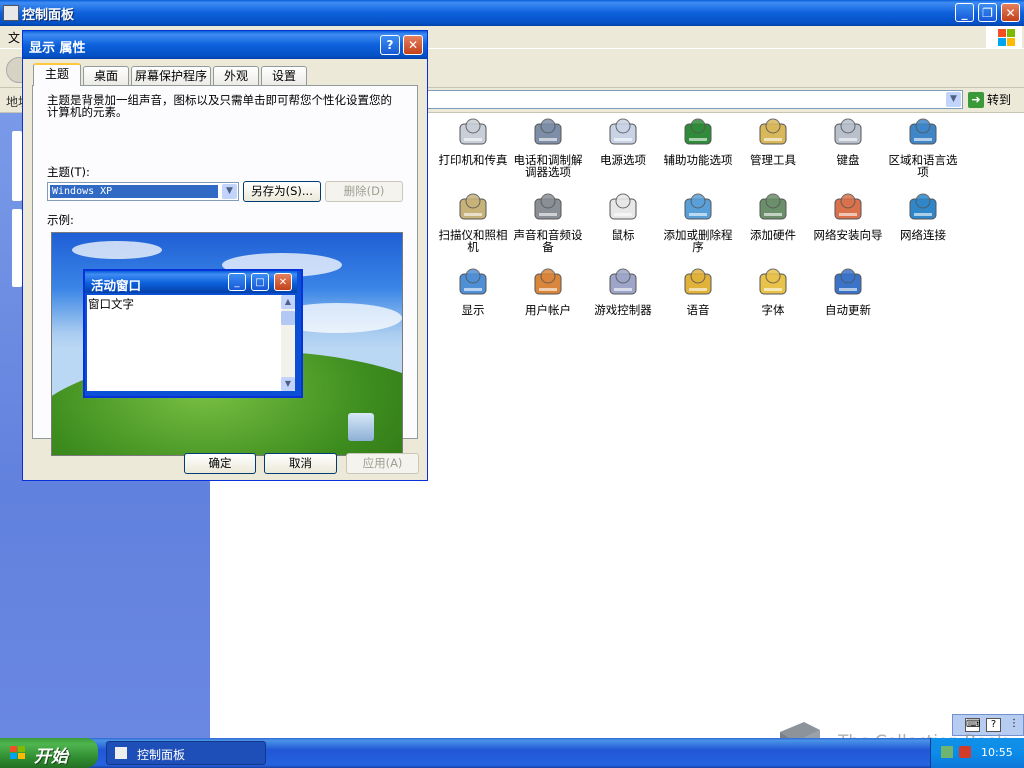 The height and width of the screenshot is (768, 1024). What do you see at coordinates (111, 304) in the screenshot?
I see `preview-window-text: 窗口文字` at bounding box center [111, 304].